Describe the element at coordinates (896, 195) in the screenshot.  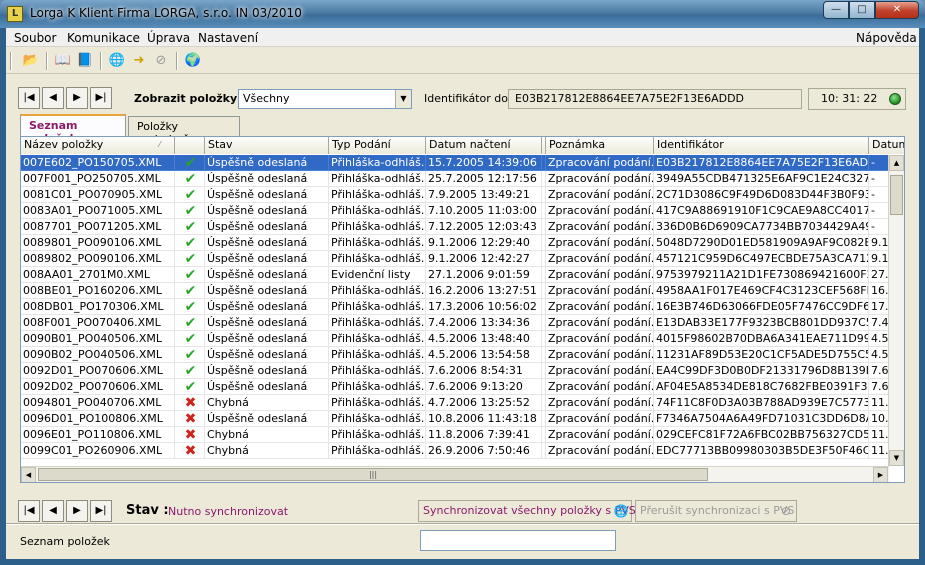
I see `scroll-thumb` at that location.